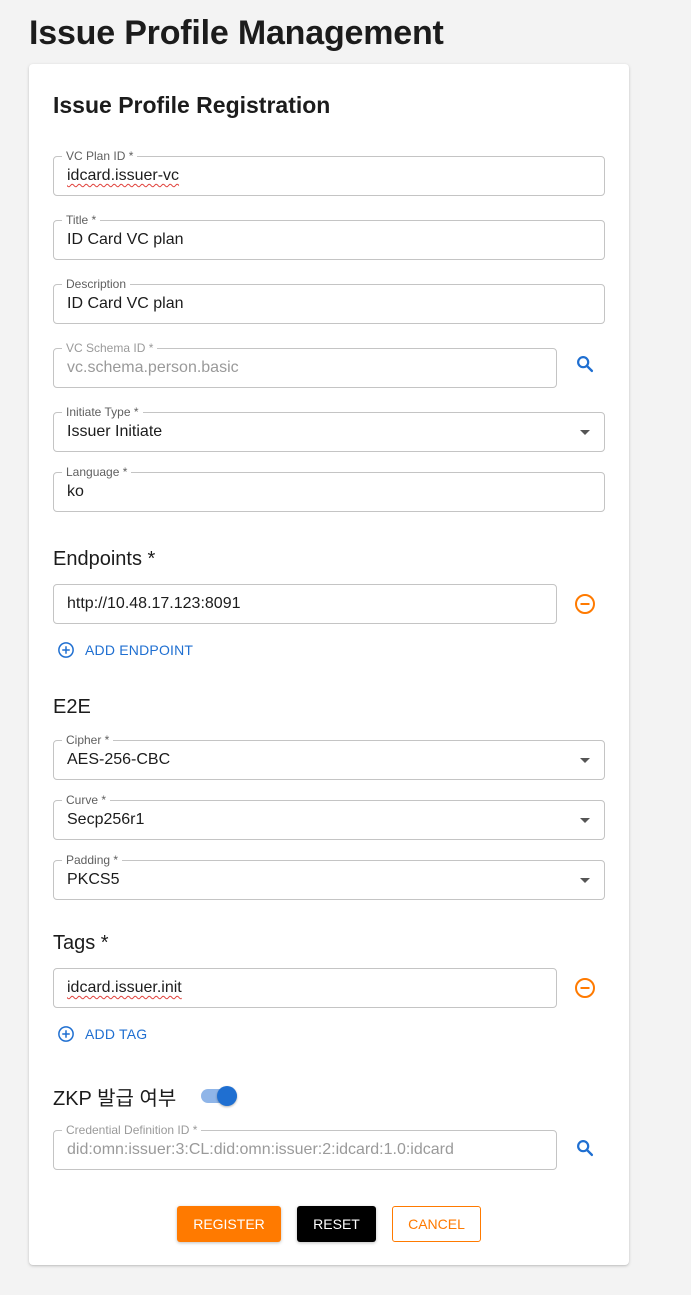 The image size is (691, 1295). I want to click on register-button: REGISTER, so click(229, 1224).